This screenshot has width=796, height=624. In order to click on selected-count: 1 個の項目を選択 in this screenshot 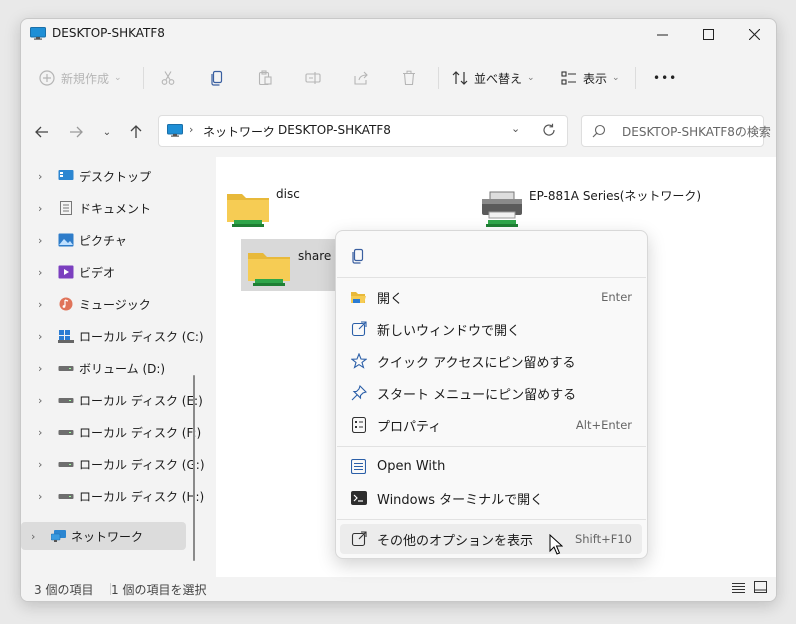, I will do `click(159, 590)`.